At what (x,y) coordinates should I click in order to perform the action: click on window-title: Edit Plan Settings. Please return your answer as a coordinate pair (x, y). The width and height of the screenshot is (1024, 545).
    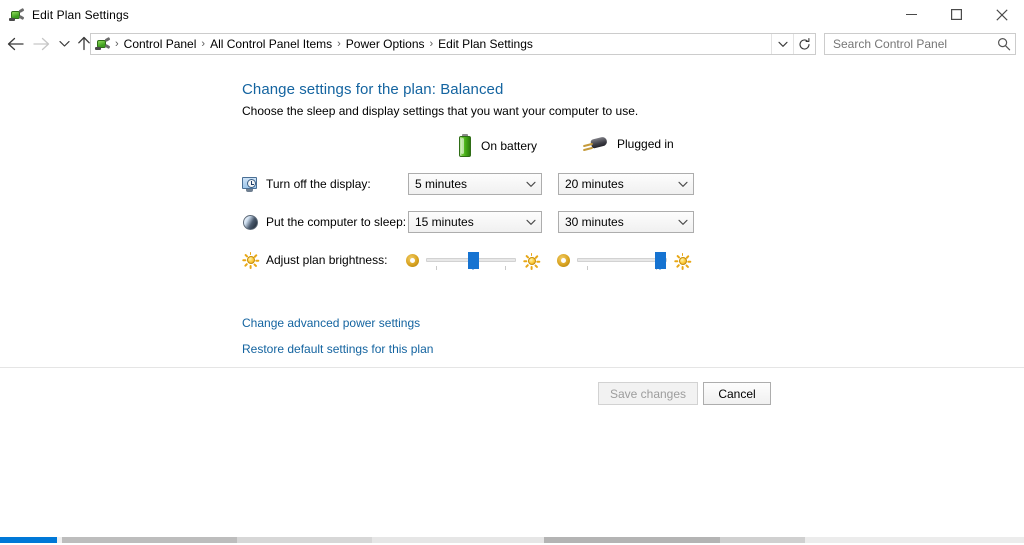
    Looking at the image, I should click on (80, 14).